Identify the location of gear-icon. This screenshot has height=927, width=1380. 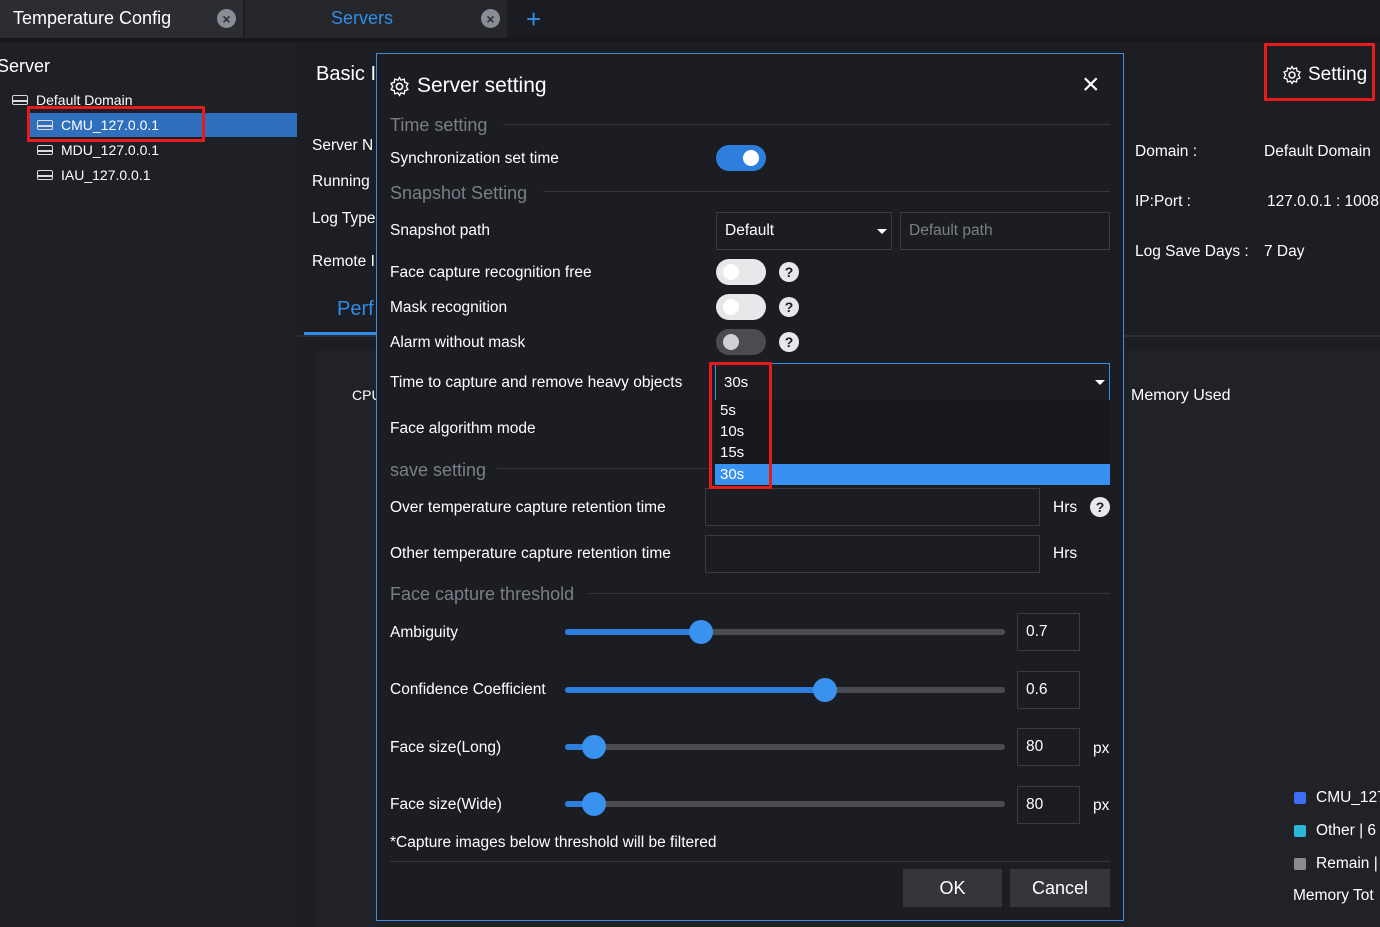
(399, 86).